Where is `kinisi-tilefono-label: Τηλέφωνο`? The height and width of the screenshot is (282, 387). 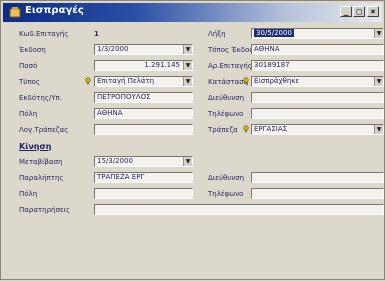
kinisi-tilefono-label: Τηλέφωνο is located at coordinates (226, 194).